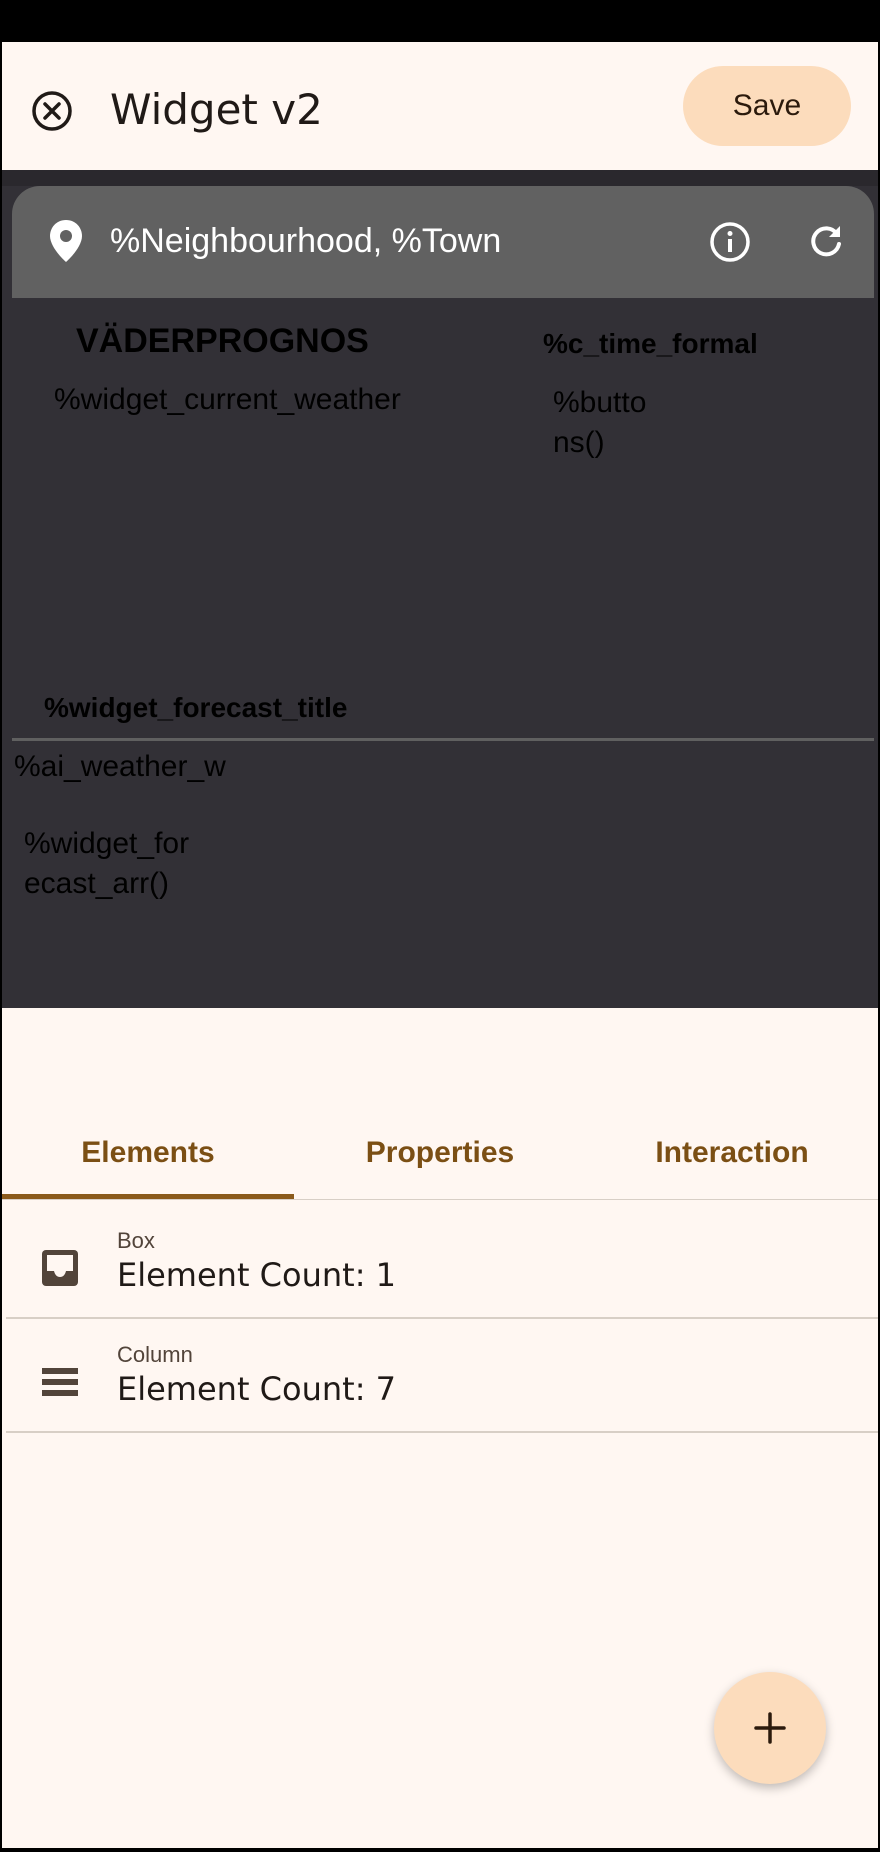 The width and height of the screenshot is (880, 1852). Describe the element at coordinates (256, 1275) in the screenshot. I see `item-count: Element Count: 1` at that location.